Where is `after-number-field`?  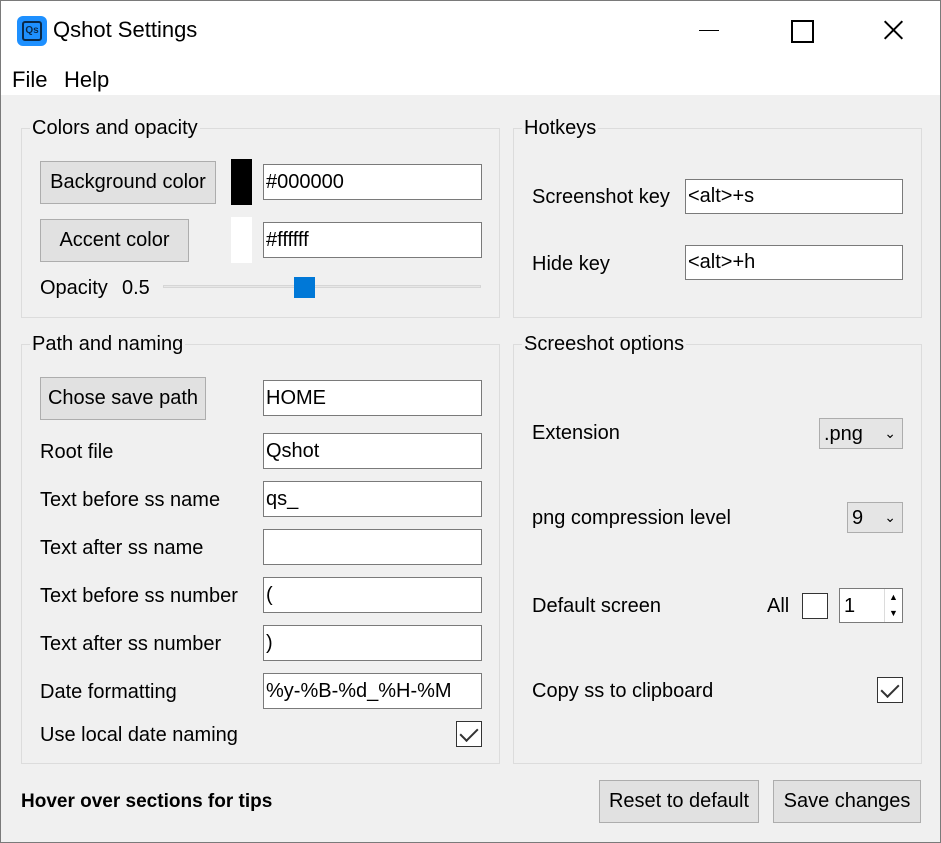 after-number-field is located at coordinates (372, 643).